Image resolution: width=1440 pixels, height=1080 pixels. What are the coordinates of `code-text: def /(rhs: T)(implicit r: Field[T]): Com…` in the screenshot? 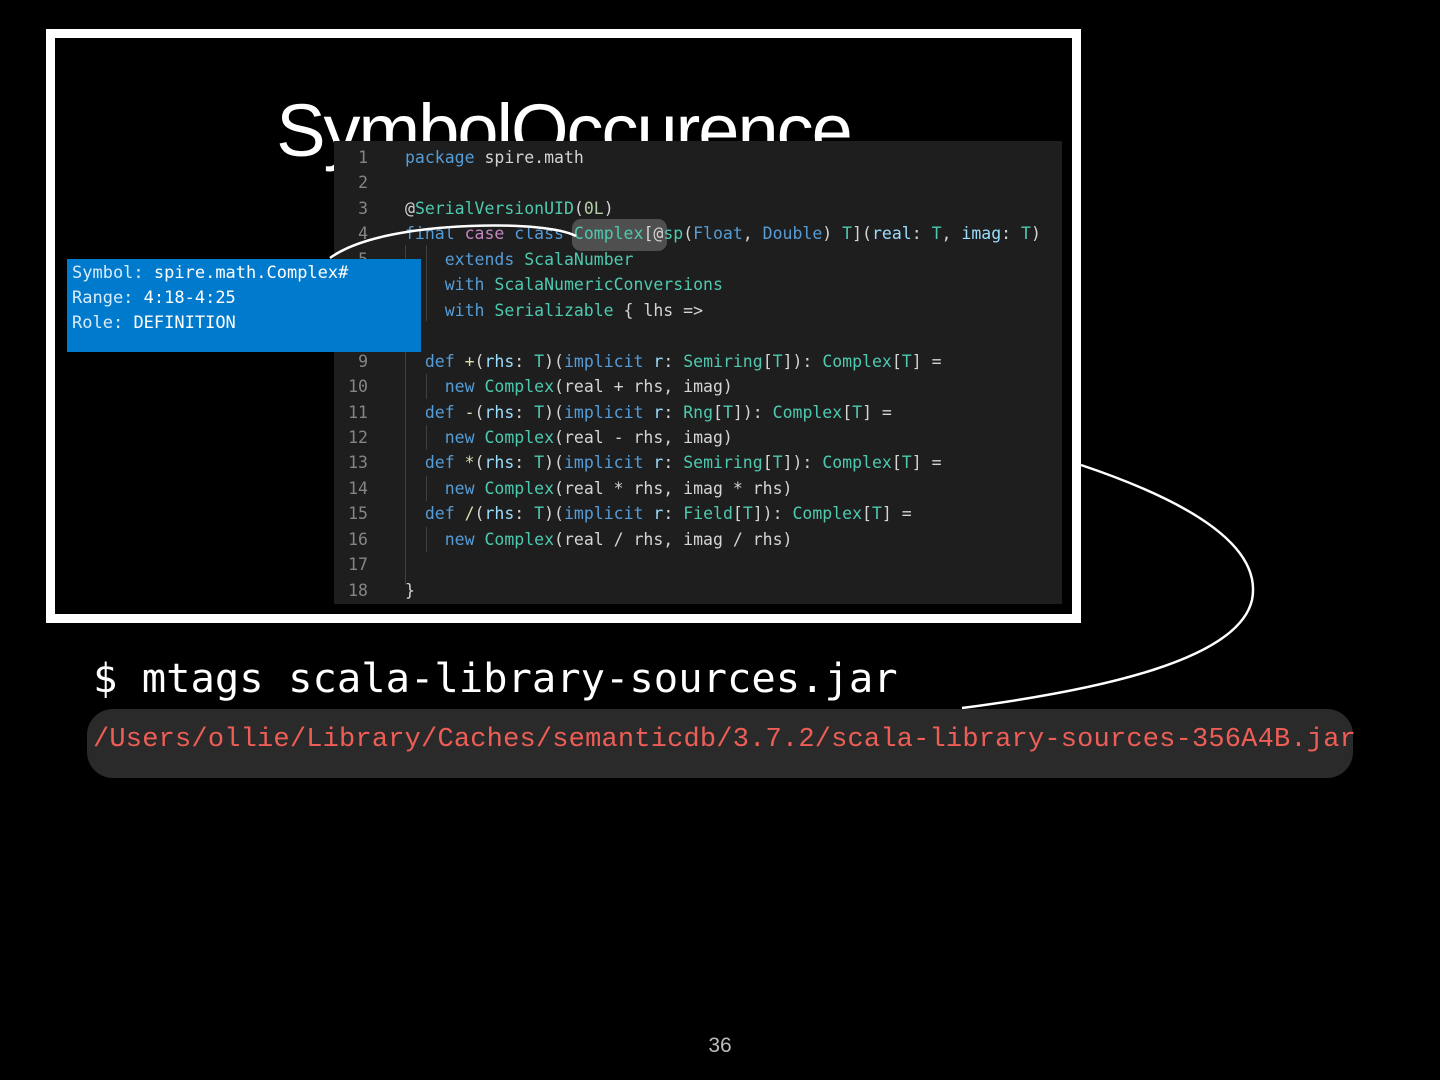 It's located at (658, 514).